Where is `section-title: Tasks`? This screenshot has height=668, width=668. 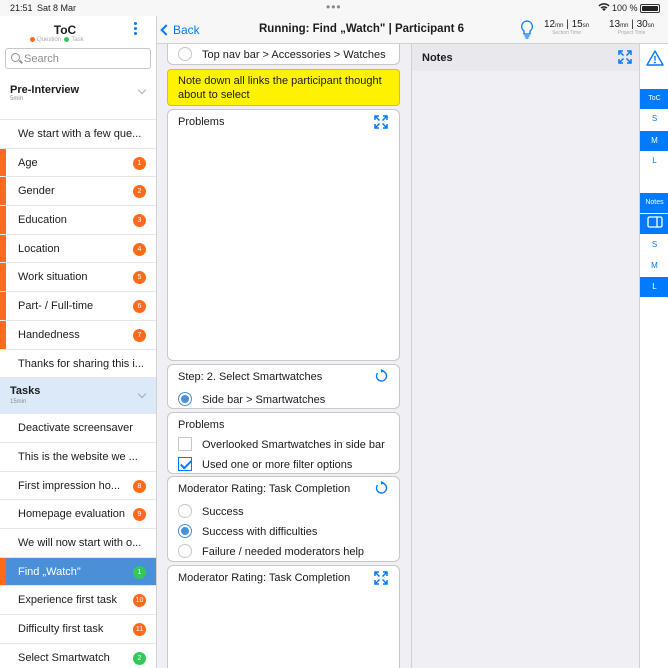
section-title: Tasks is located at coordinates (25, 391).